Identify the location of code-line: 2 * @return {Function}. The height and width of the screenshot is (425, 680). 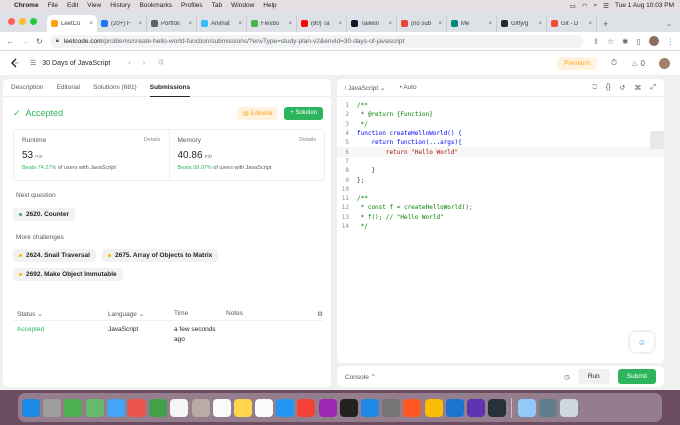
(500, 114).